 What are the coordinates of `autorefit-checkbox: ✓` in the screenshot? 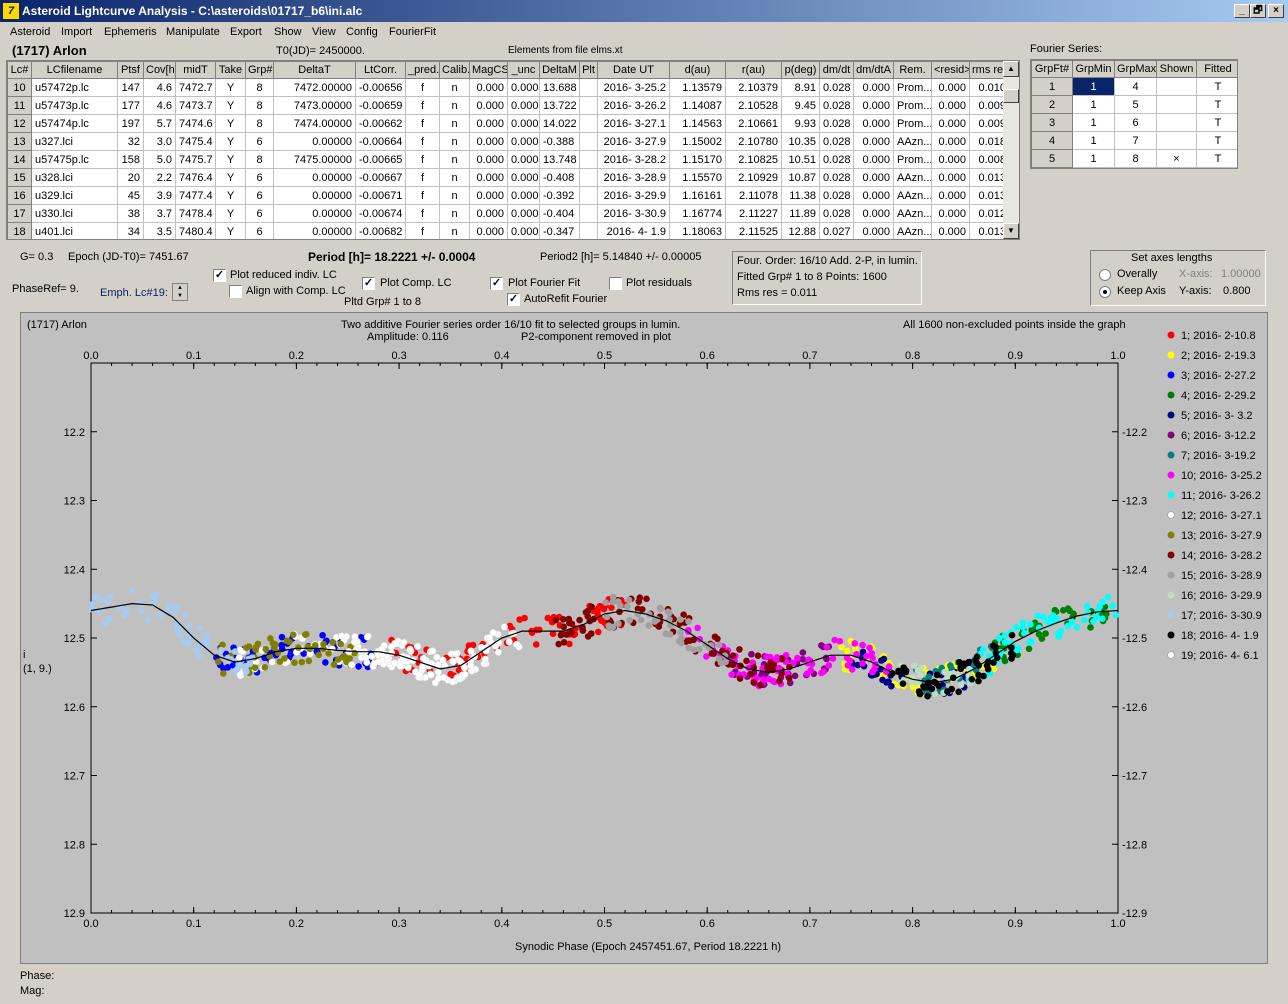 It's located at (513, 299).